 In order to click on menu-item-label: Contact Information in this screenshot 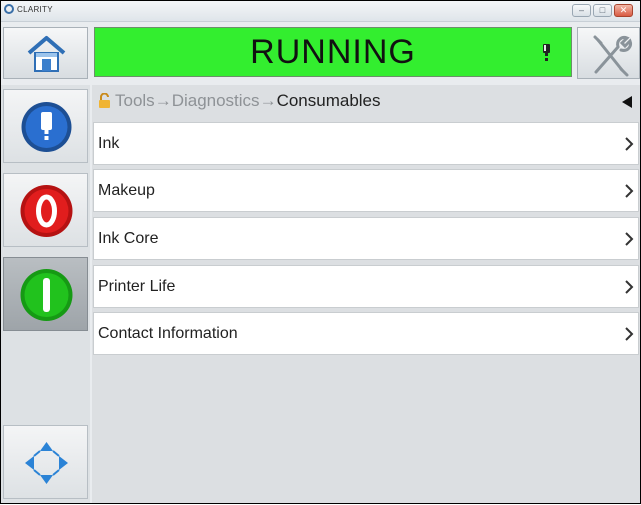, I will do `click(168, 333)`.